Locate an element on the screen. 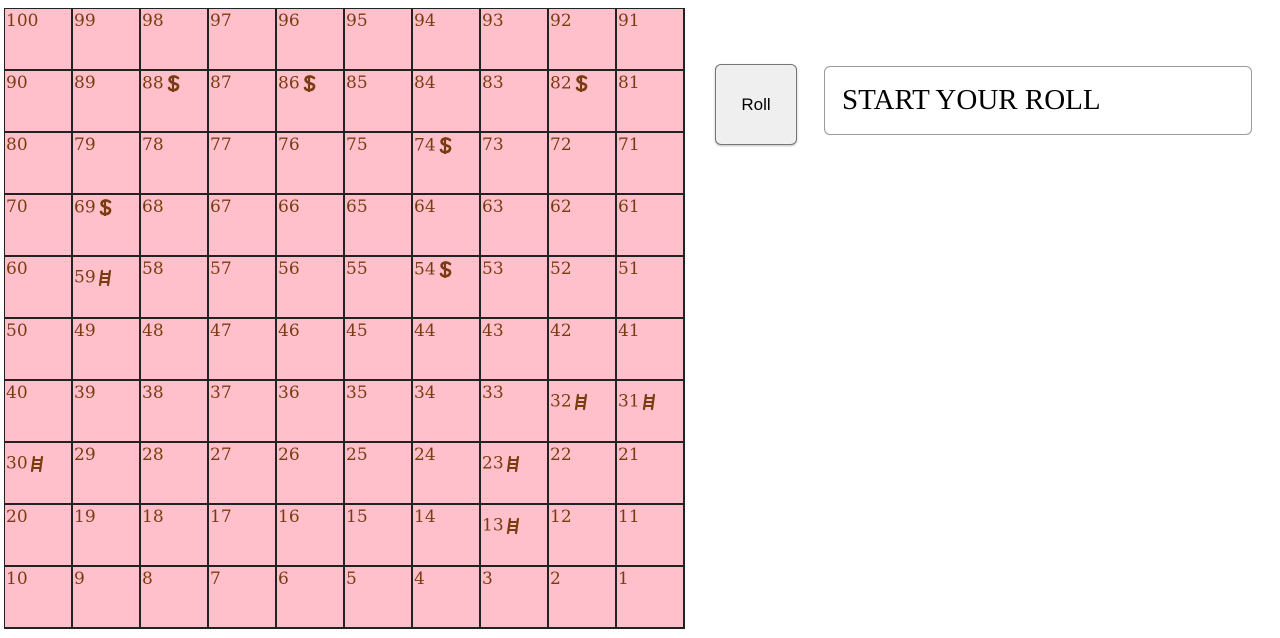 This screenshot has height=638, width=1280. cell-number-label: 6 is located at coordinates (283, 579).